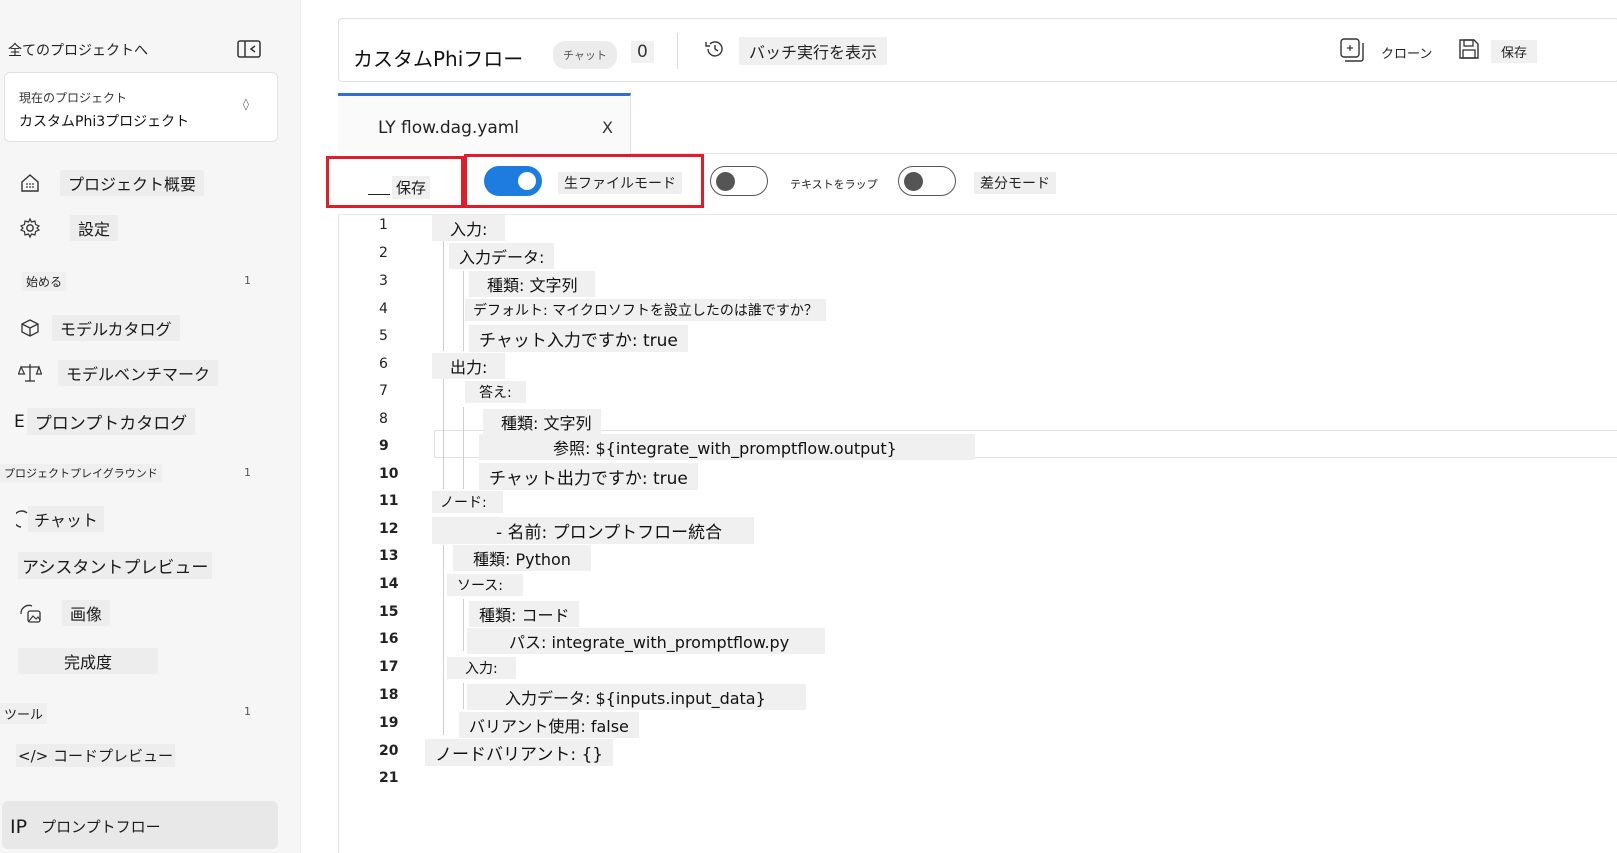  I want to click on code-line: 入力データ:, so click(502, 256).